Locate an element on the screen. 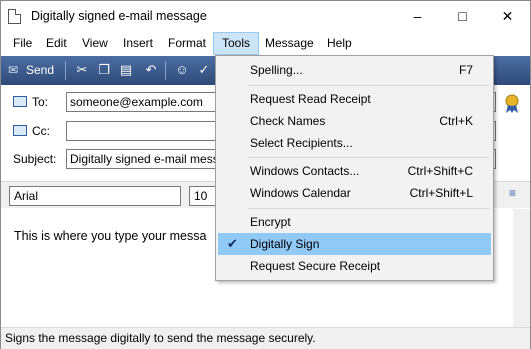 The height and width of the screenshot is (349, 531). menu-item-request-read-receipt: Request Read Receipt is located at coordinates (354, 99).